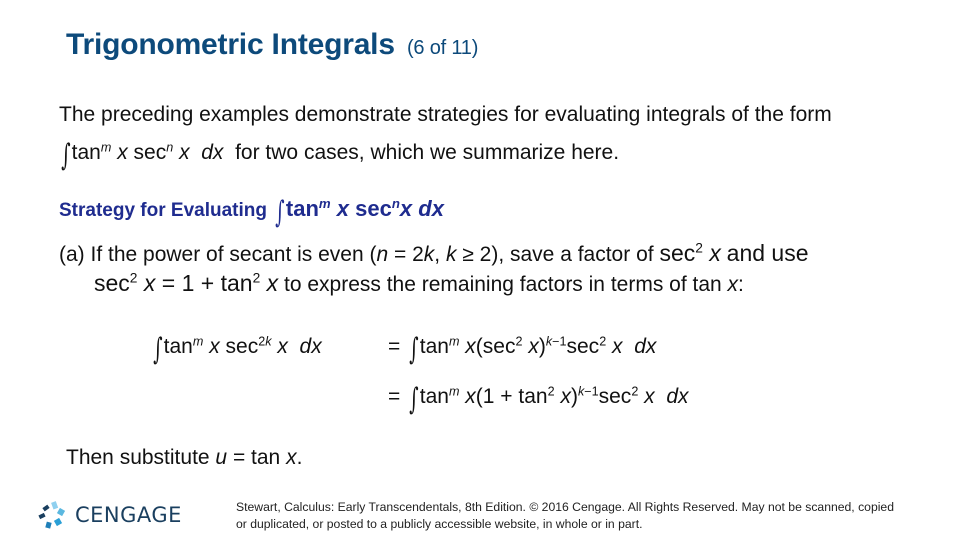 This screenshot has height=540, width=960. I want to click on strategy-heading: Strategy for Evaluating ∫tanm x secnx dx, so click(251, 212).